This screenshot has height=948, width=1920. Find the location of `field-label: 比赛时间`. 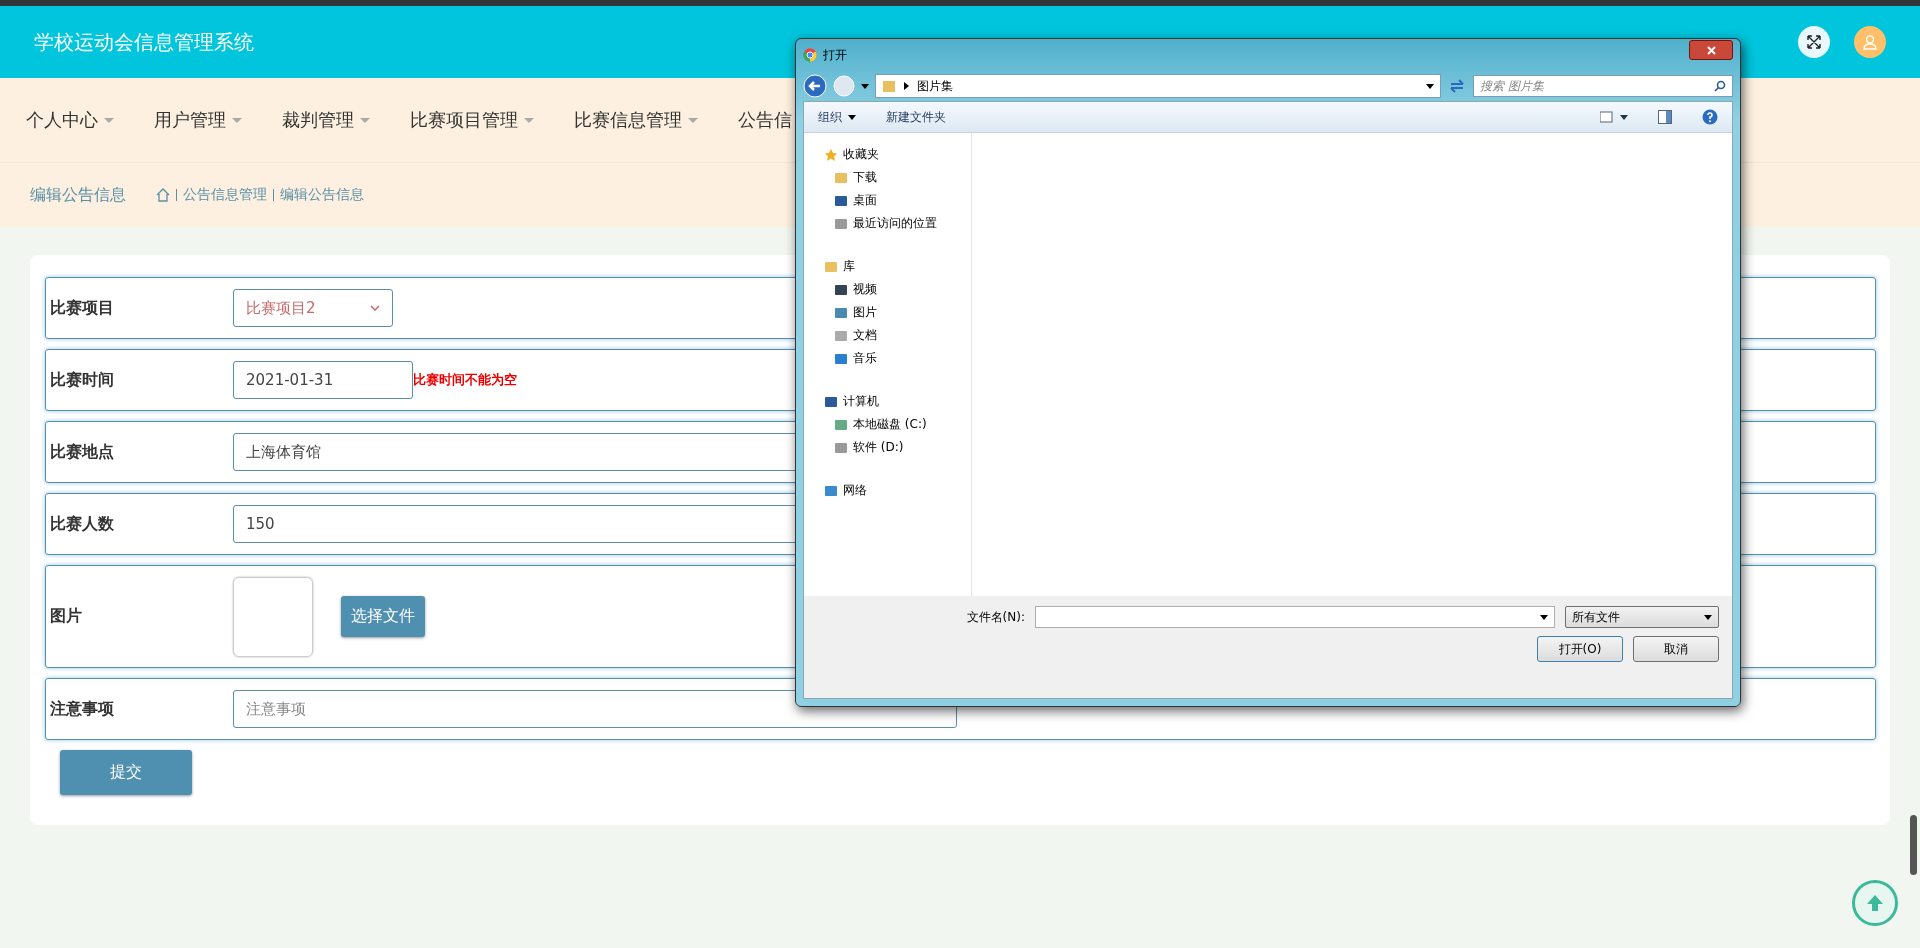

field-label: 比赛时间 is located at coordinates (82, 380).